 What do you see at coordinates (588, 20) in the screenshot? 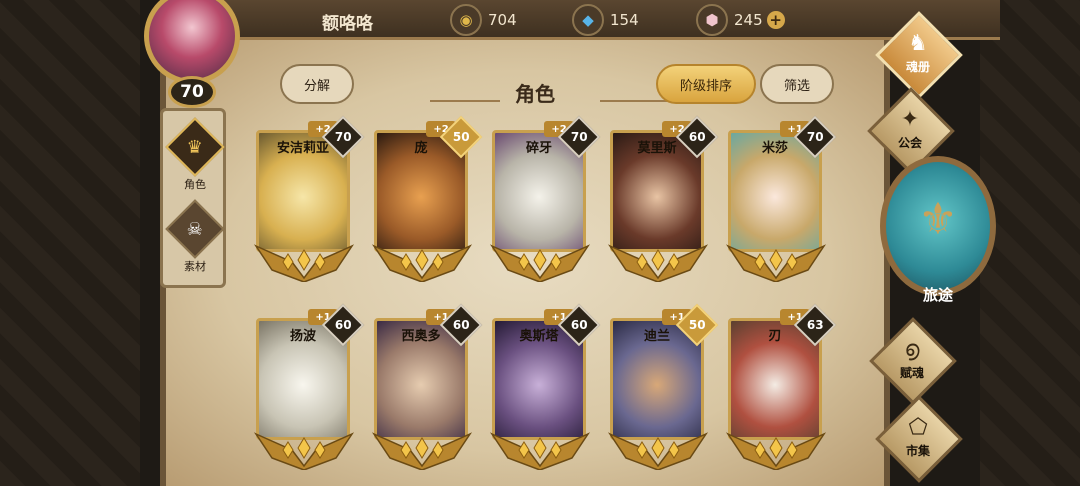
I see `blue-crystal-icon: ◆` at bounding box center [588, 20].